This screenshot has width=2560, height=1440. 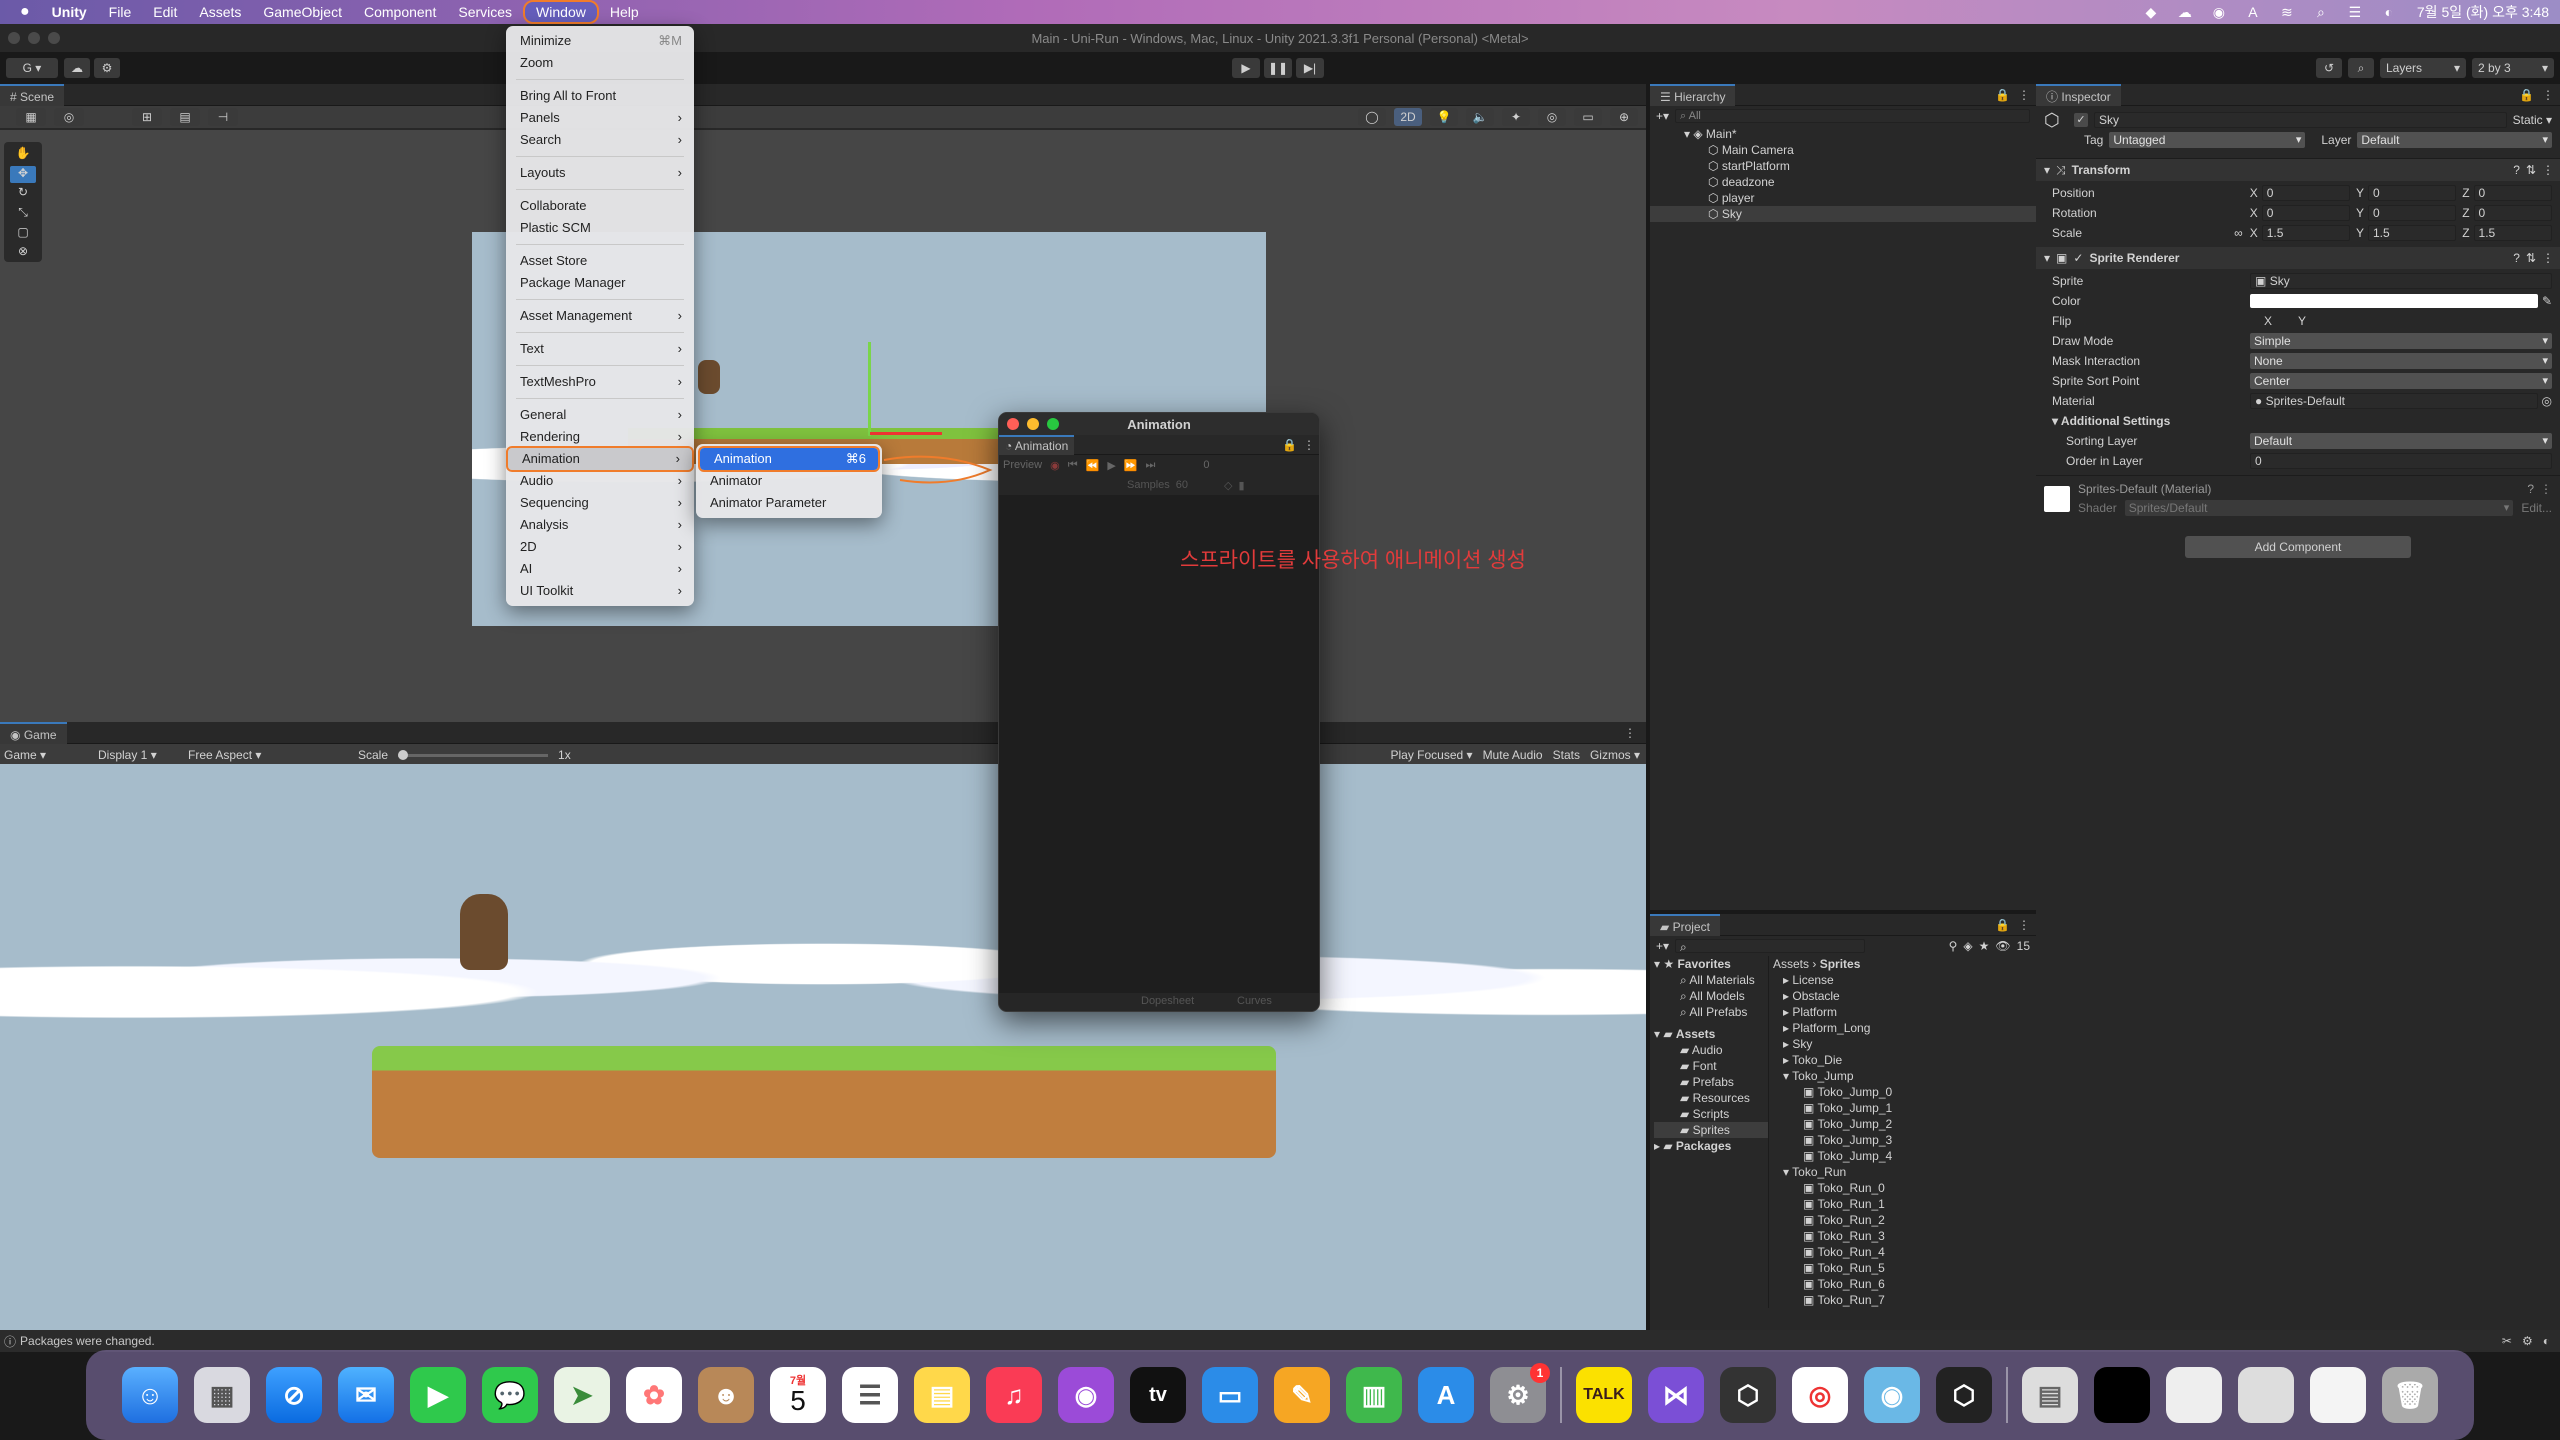 I want to click on menu-item-text: Text ›, so click(x=600, y=349).